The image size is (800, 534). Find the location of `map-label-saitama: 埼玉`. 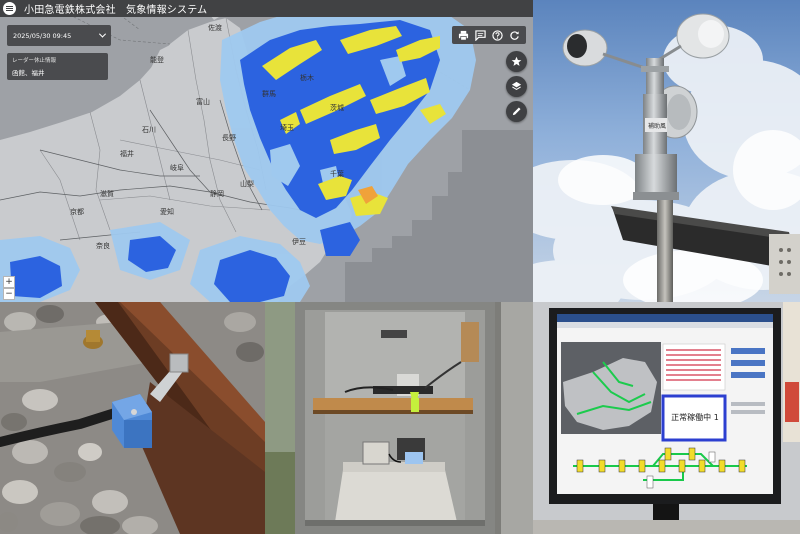

map-label-saitama: 埼玉 is located at coordinates (287, 127).